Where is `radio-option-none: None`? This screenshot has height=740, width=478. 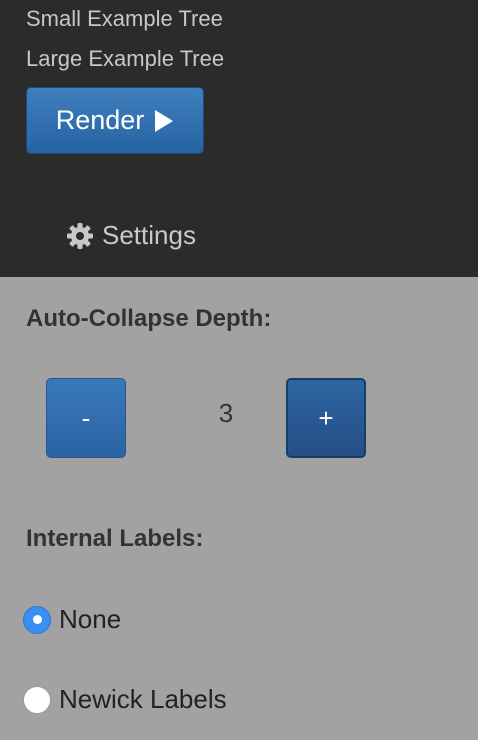
radio-option-none: None is located at coordinates (72, 619).